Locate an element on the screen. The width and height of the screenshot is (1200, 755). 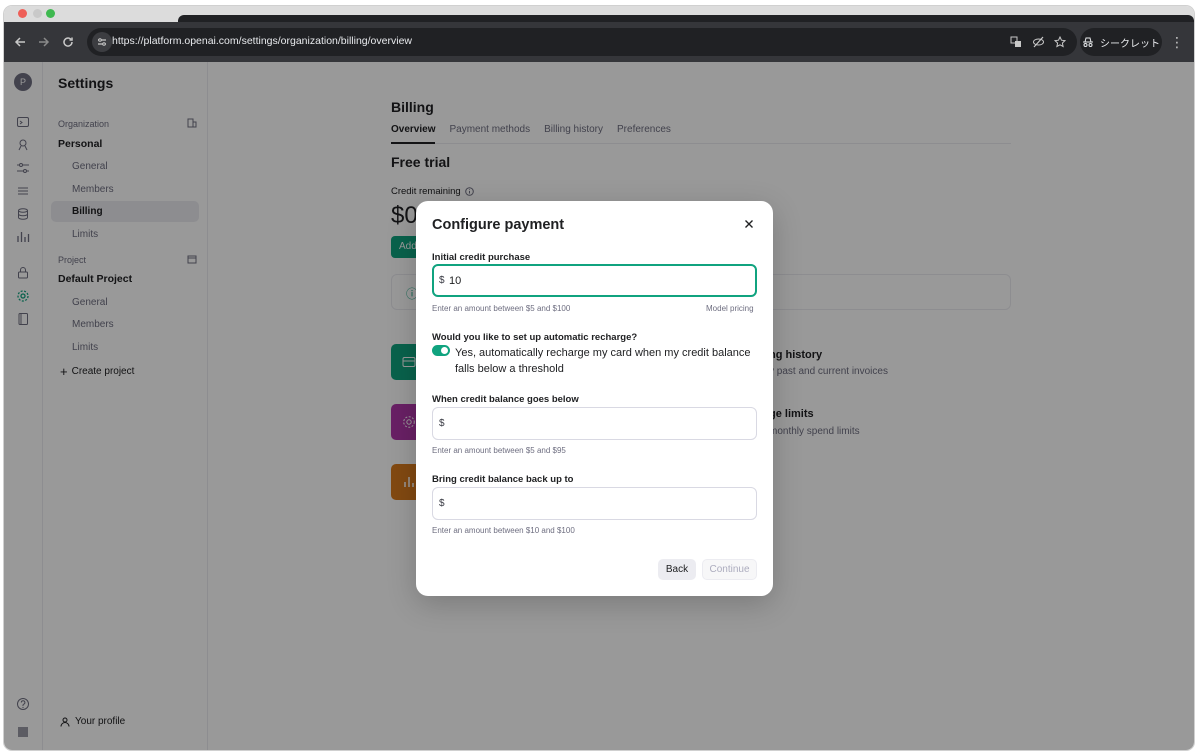
translate-icon is located at coordinates (1016, 42).